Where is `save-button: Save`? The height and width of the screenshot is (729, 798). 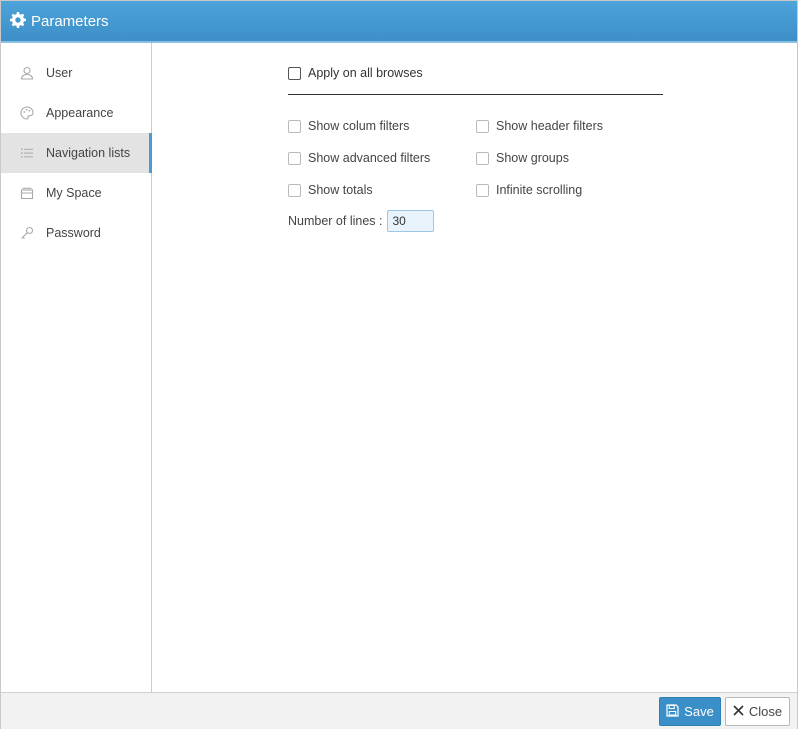 save-button: Save is located at coordinates (690, 711).